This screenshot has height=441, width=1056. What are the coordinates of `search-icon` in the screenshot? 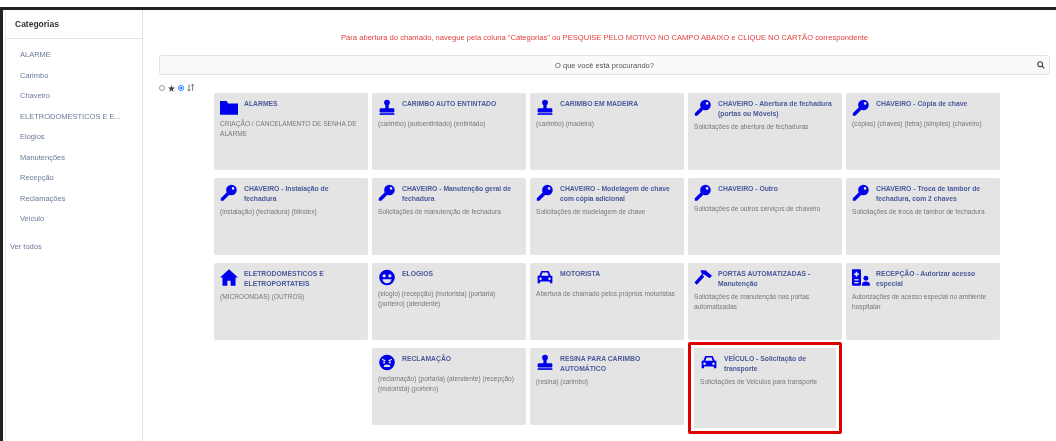 It's located at (1041, 65).